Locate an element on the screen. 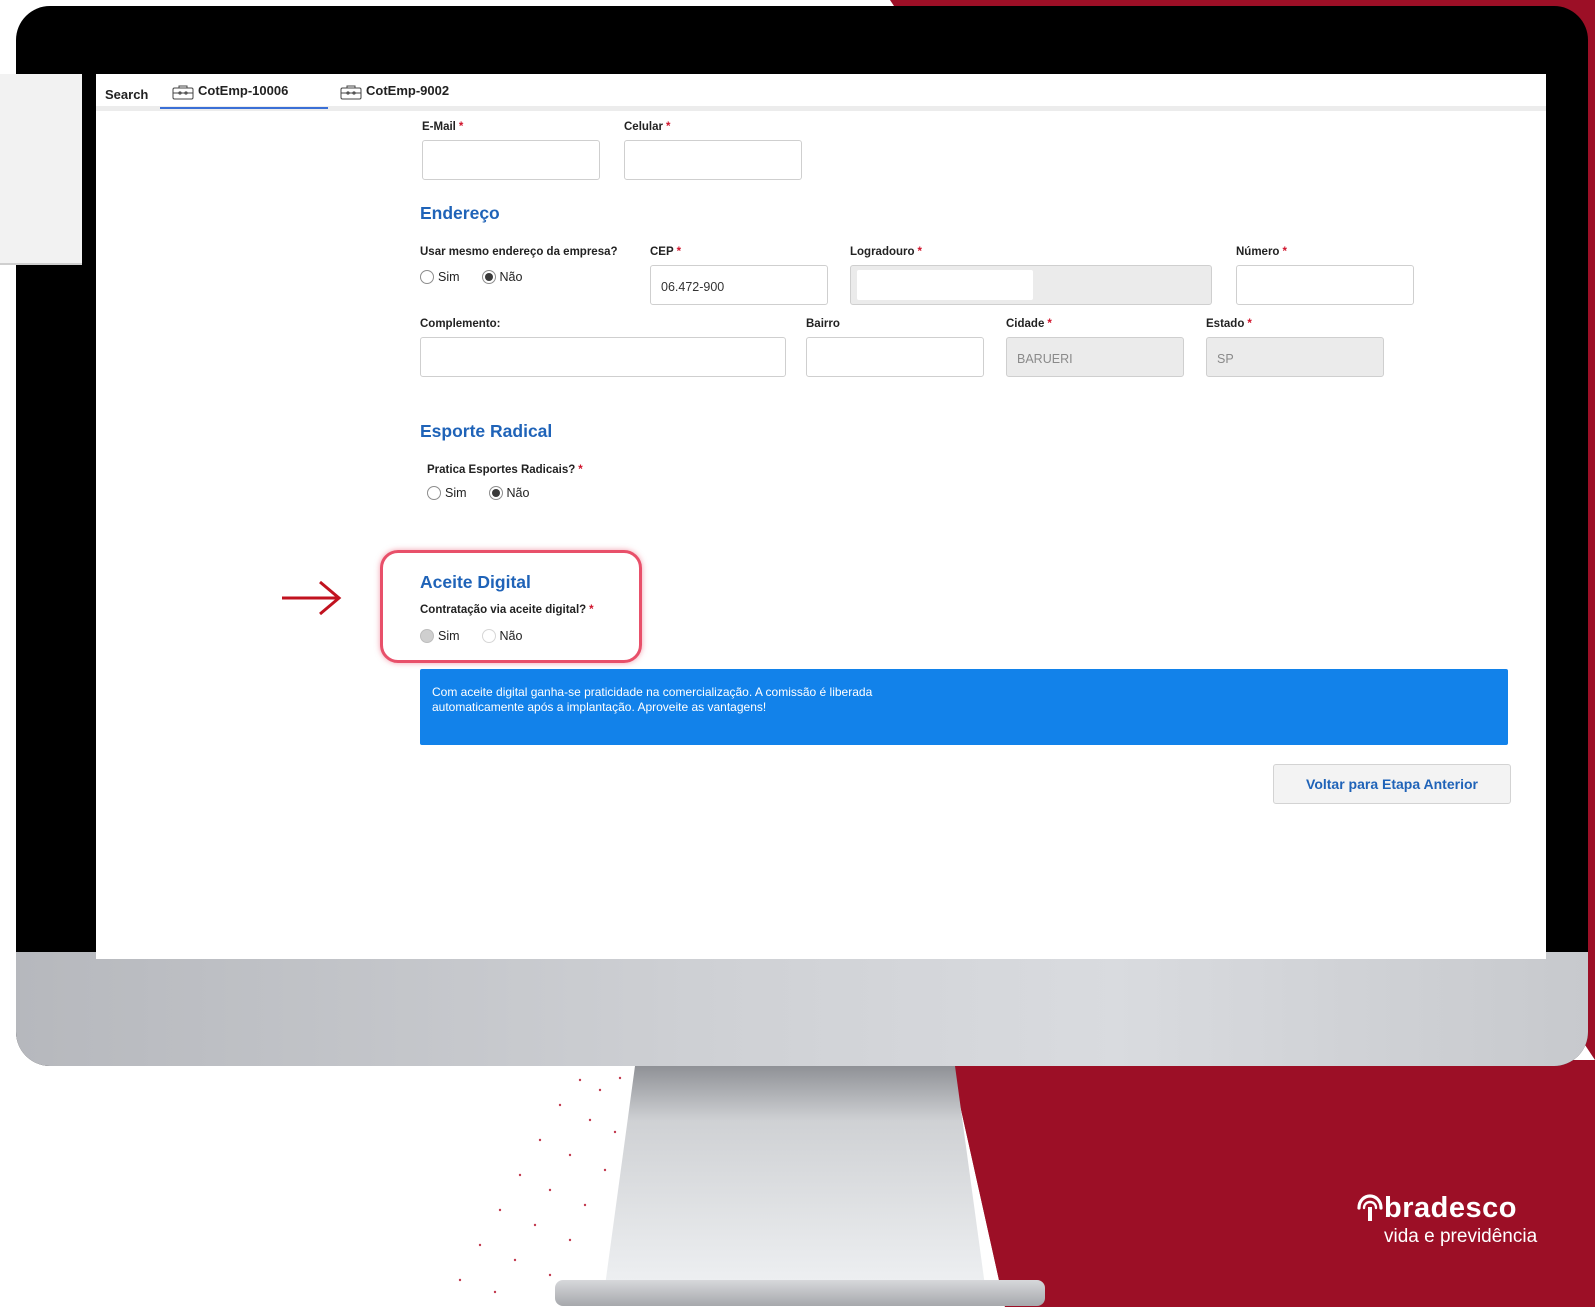  section-title-endereco: Endereço is located at coordinates (460, 213).